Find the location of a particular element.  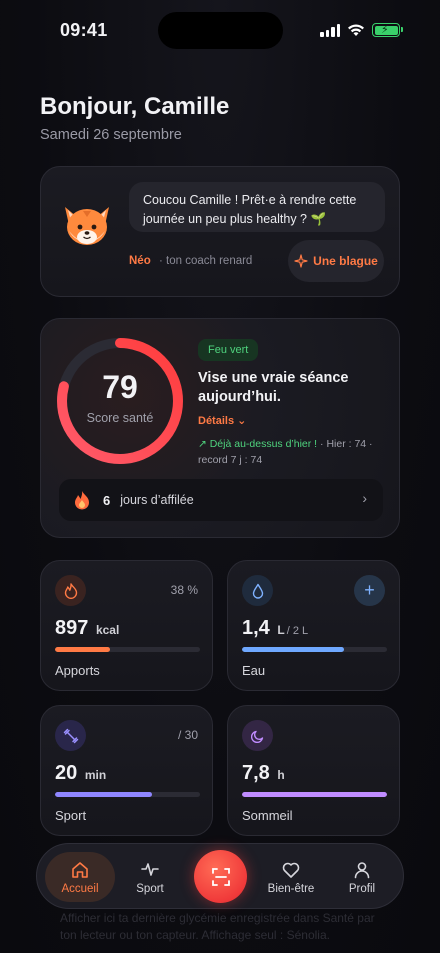

calories-progress-bar is located at coordinates (127, 649).